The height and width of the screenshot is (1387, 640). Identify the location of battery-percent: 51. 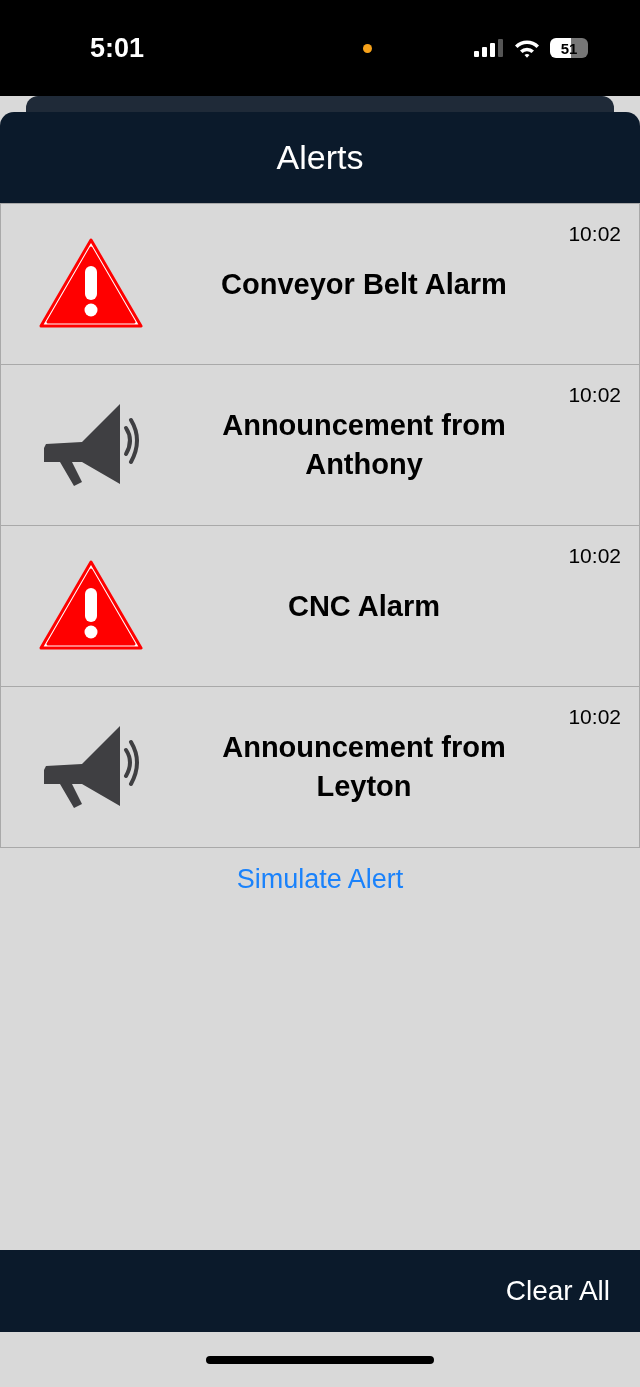
(569, 48).